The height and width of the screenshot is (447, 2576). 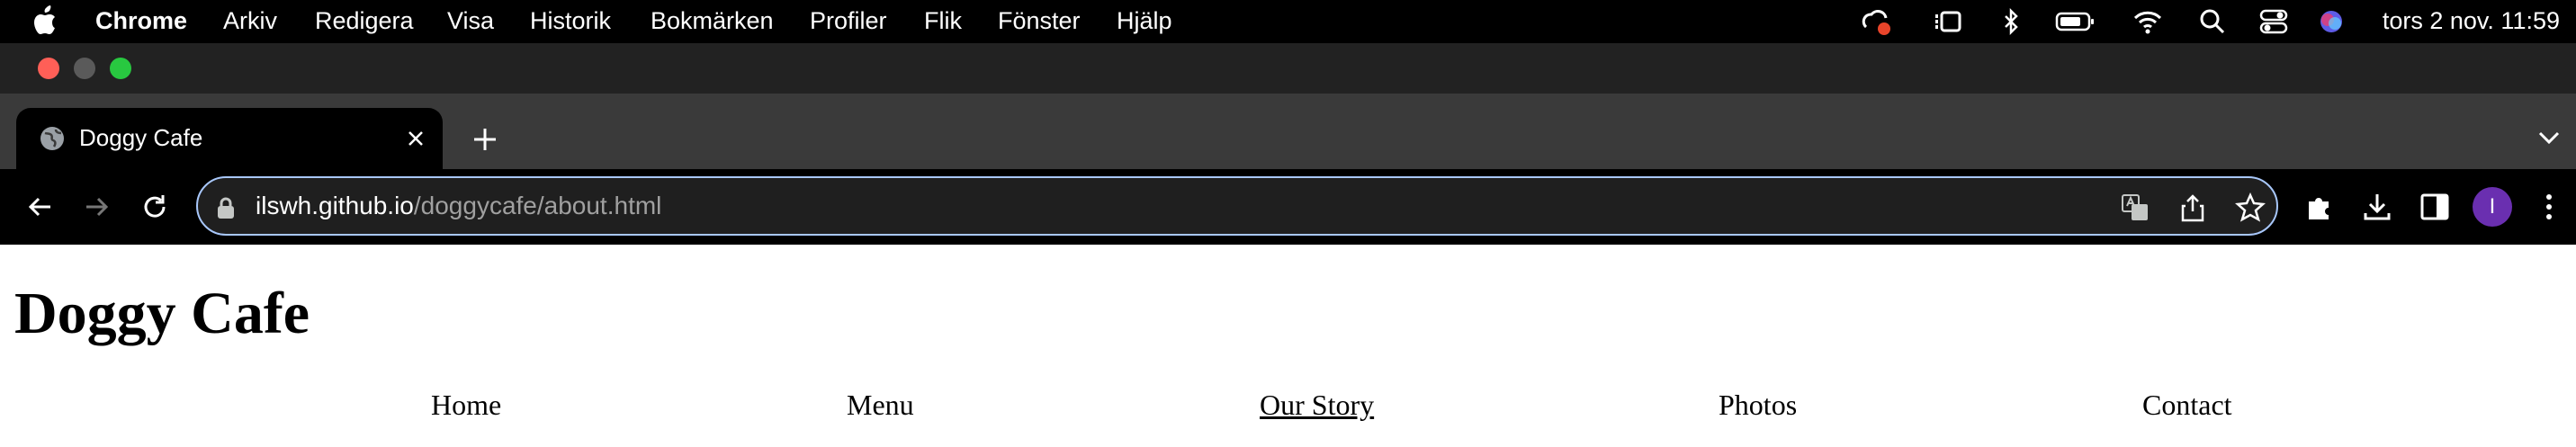 I want to click on stage-manager-icon, so click(x=1948, y=21).